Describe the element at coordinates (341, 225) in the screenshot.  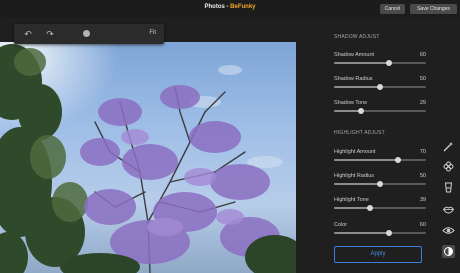
I see `slider-label: Color` at that location.